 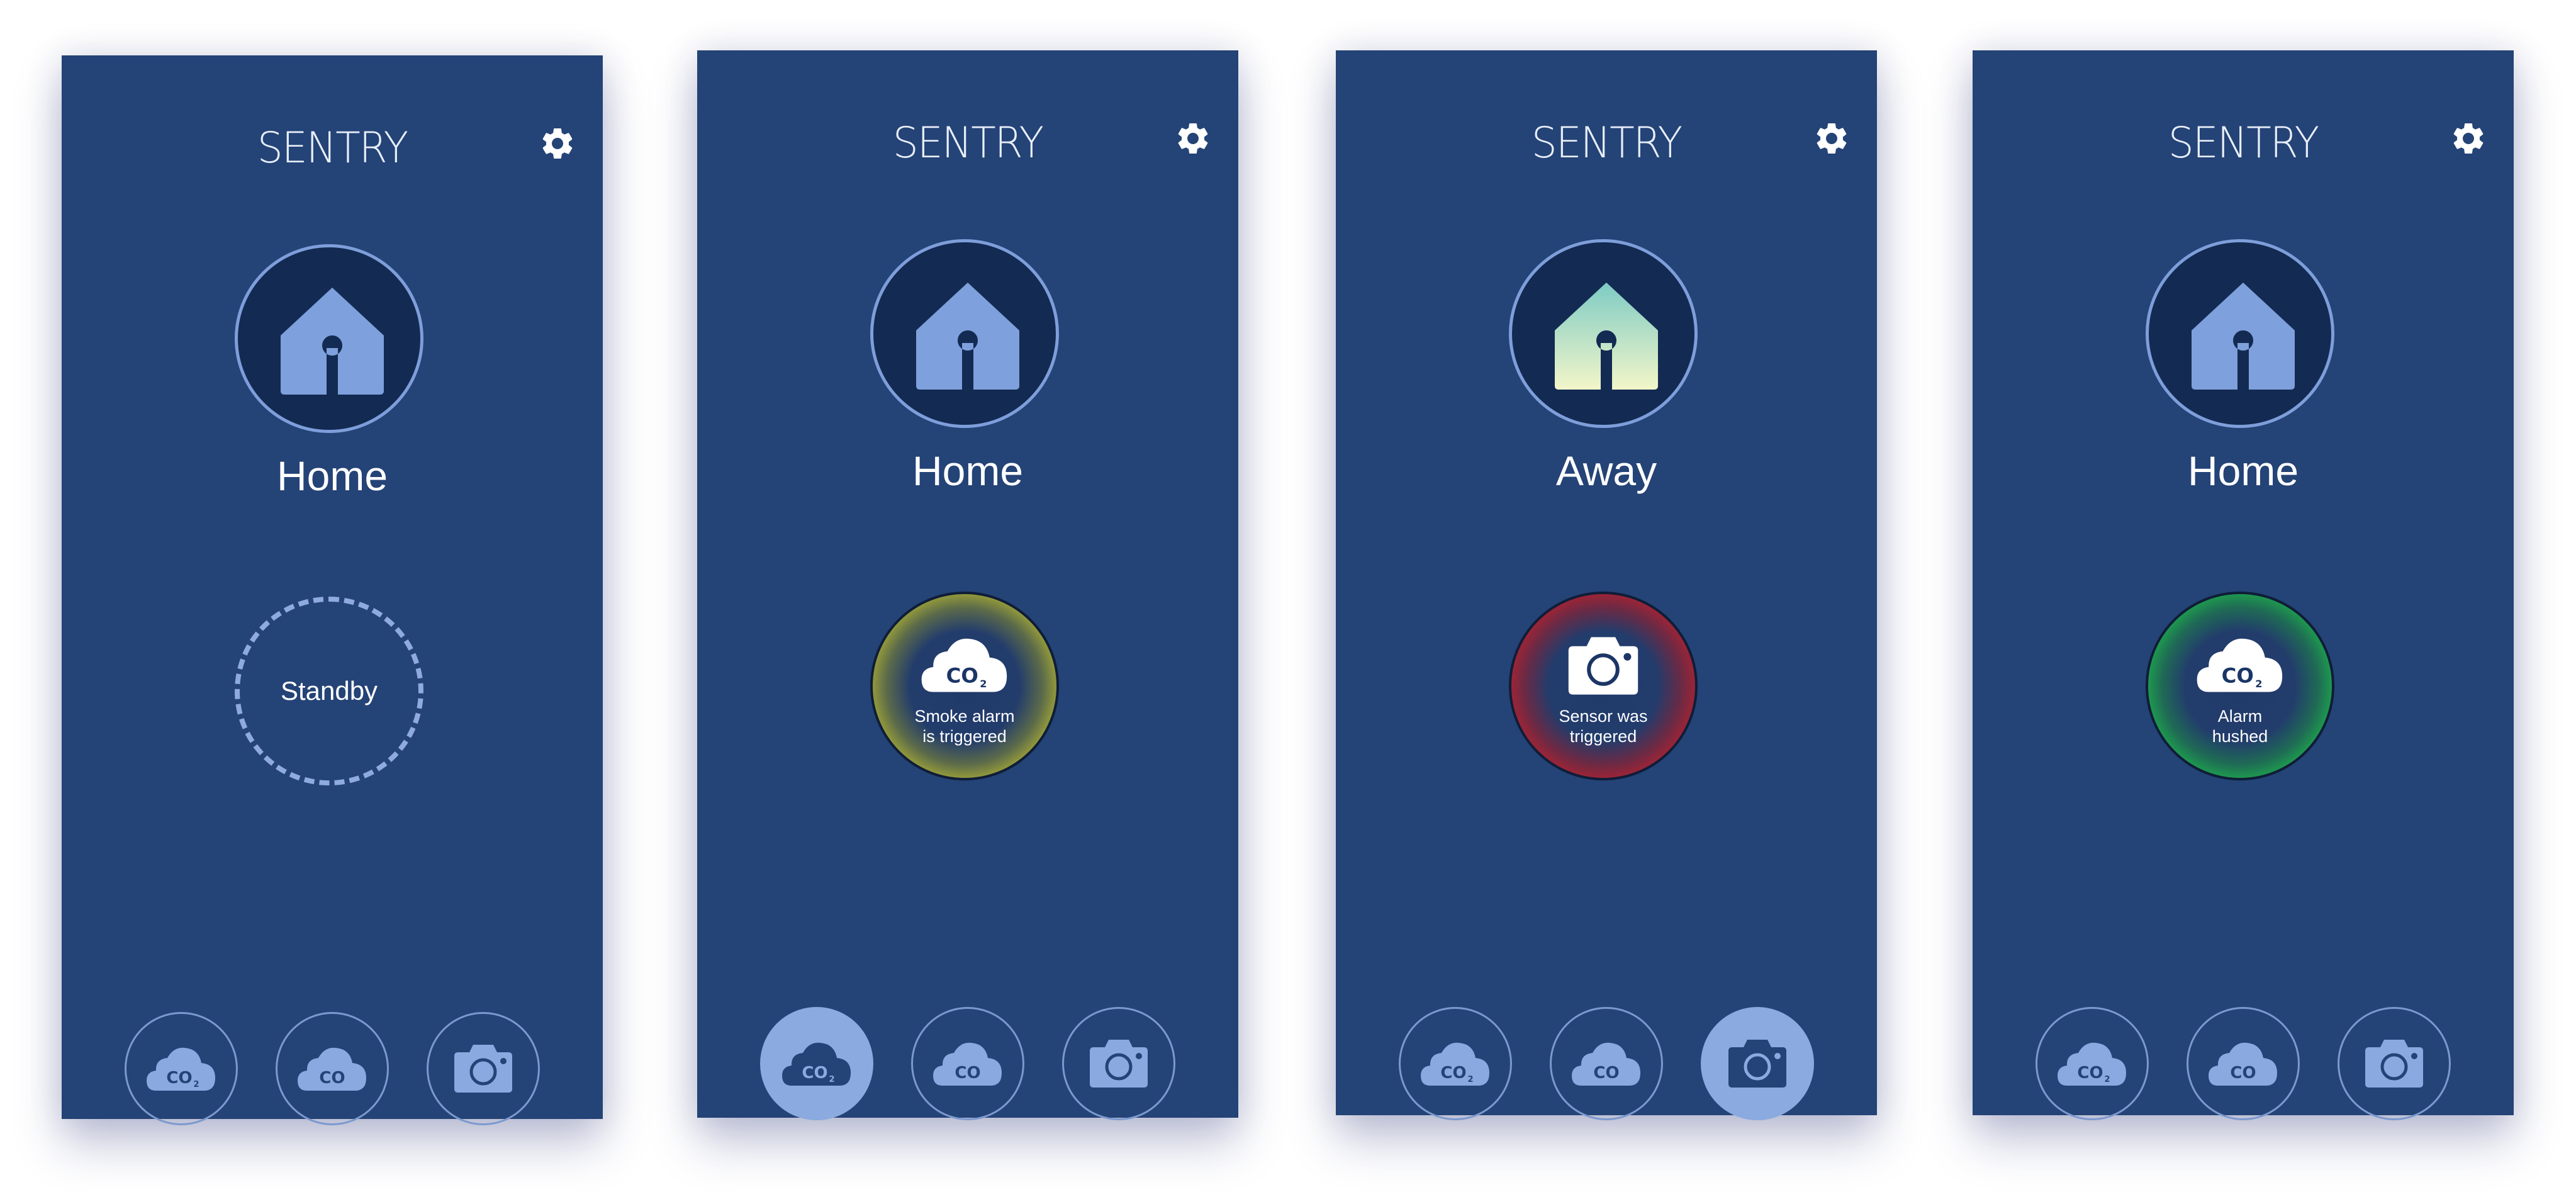 What do you see at coordinates (1606, 470) in the screenshot?
I see `mode-label: Away` at bounding box center [1606, 470].